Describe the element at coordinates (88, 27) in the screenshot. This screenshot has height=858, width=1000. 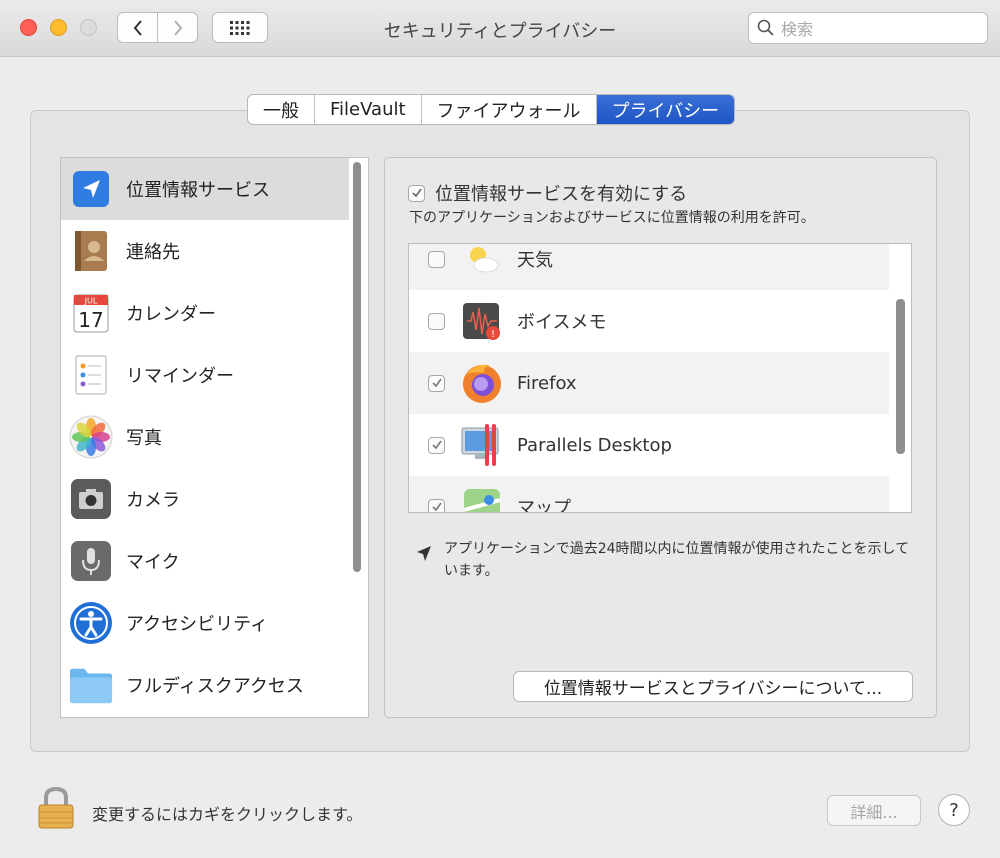
I see `zoom-button` at that location.